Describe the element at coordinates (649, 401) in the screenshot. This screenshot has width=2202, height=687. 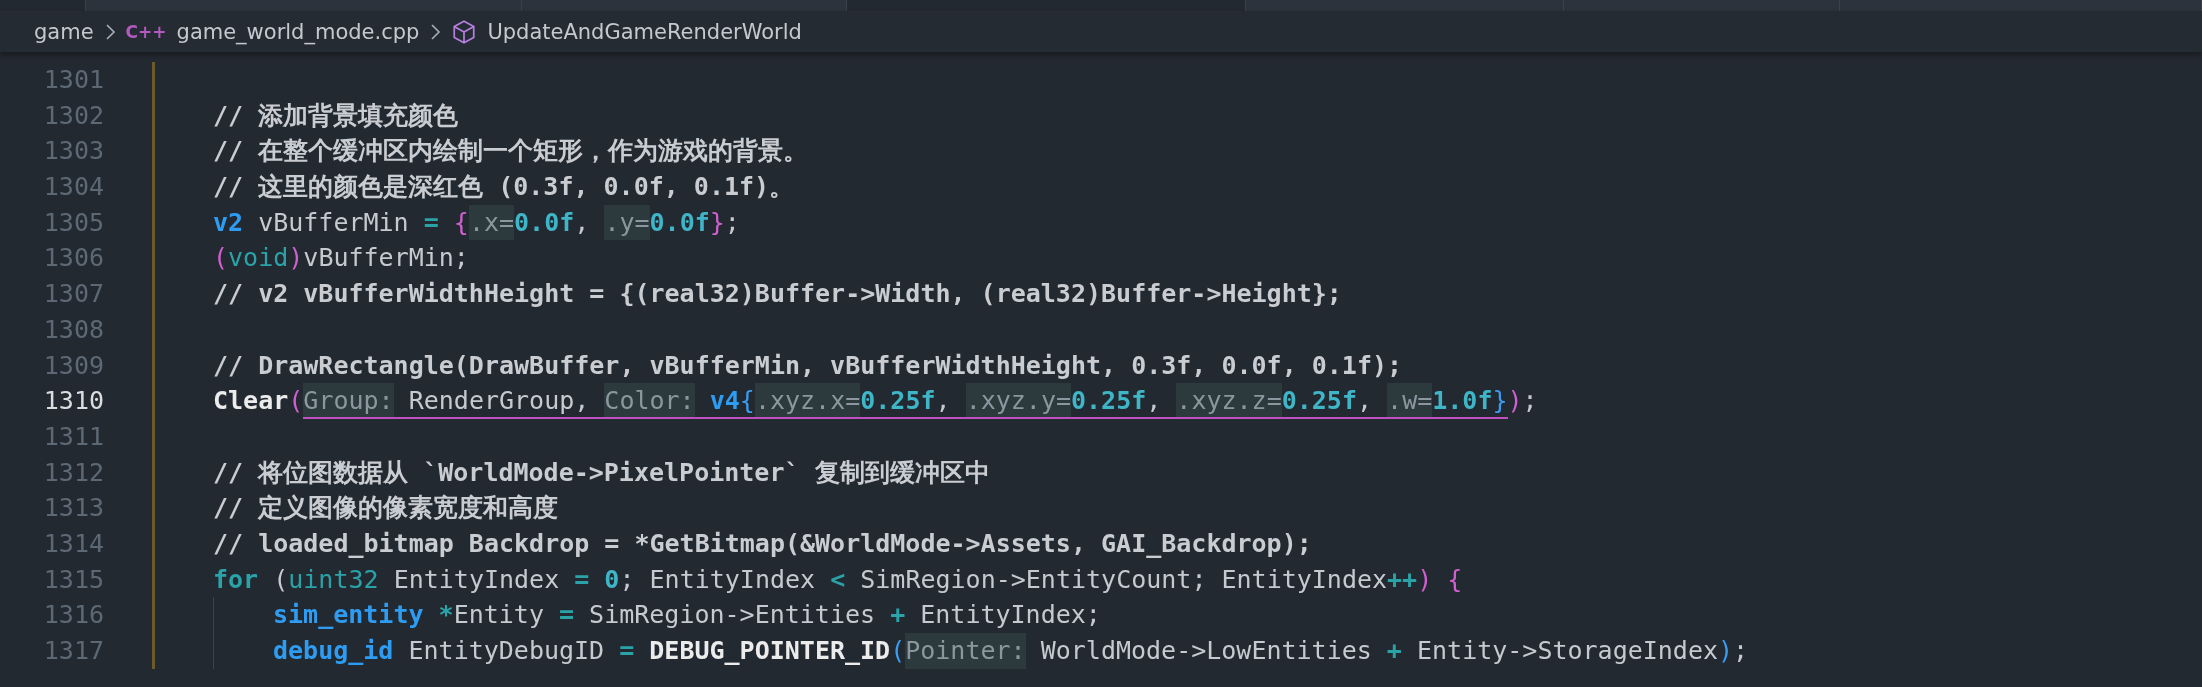
I see `inlay-hint: Color:` at that location.